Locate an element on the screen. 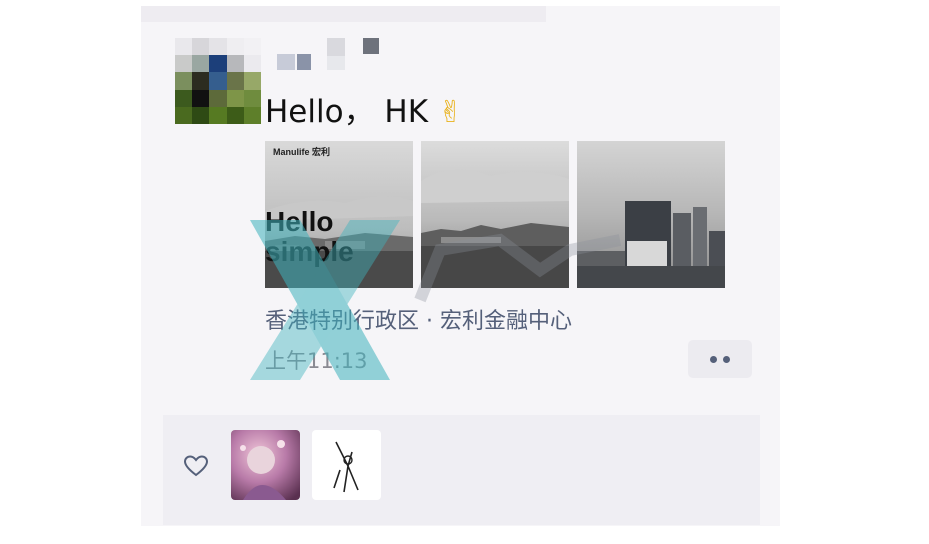  username-blurred is located at coordinates (332, 55).